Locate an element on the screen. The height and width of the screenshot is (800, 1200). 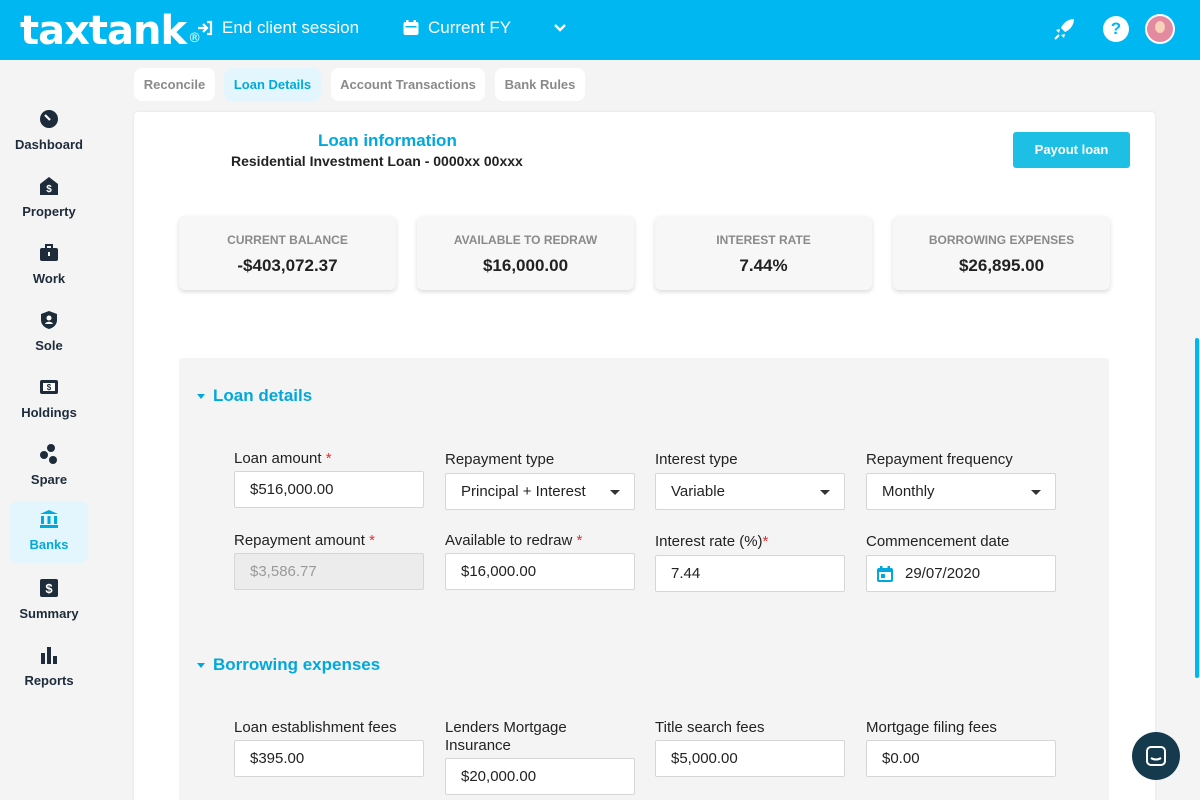
stat-label: BORROWING EXPENSES is located at coordinates (1001, 240).